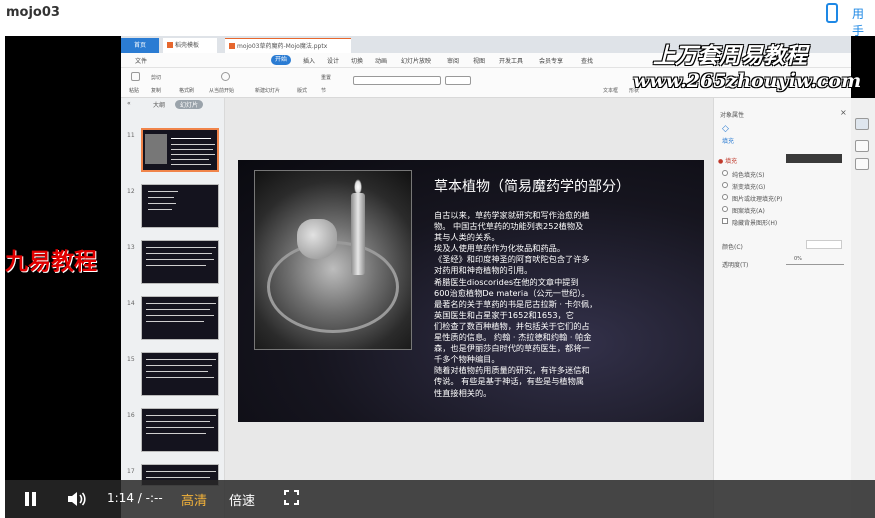  Describe the element at coordinates (479, 60) in the screenshot. I see `menu-view: 视图` at that location.